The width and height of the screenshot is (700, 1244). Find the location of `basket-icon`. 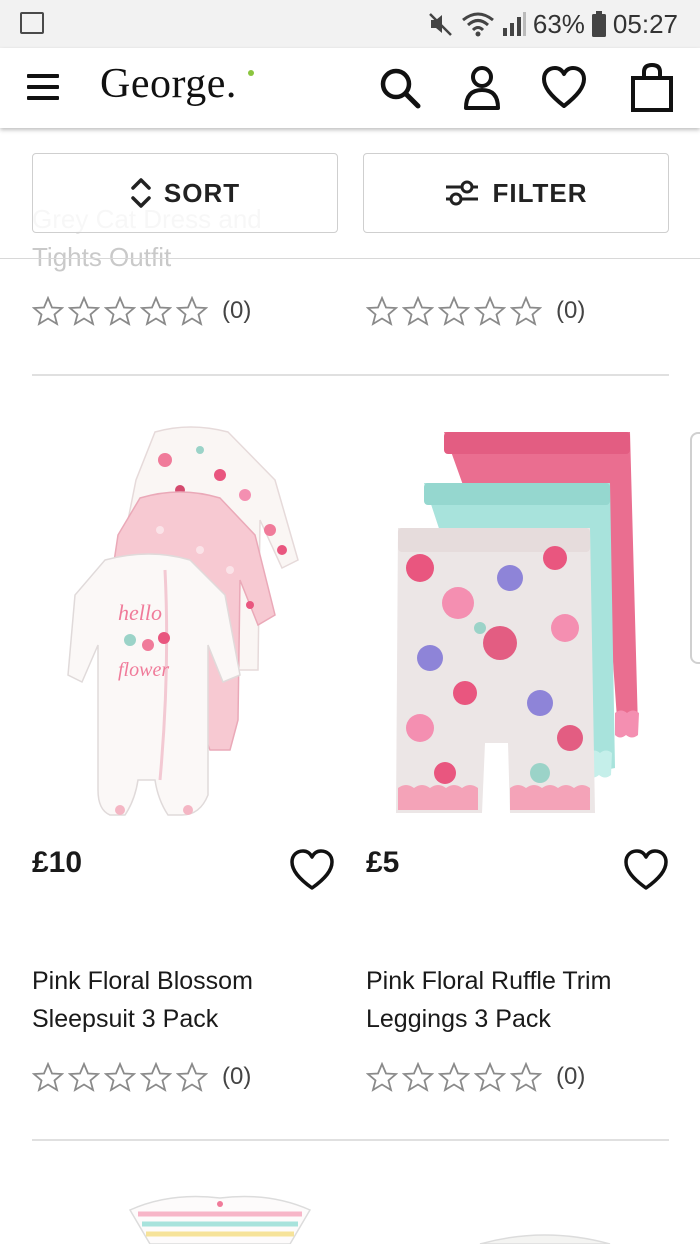

basket-icon is located at coordinates (652, 88).